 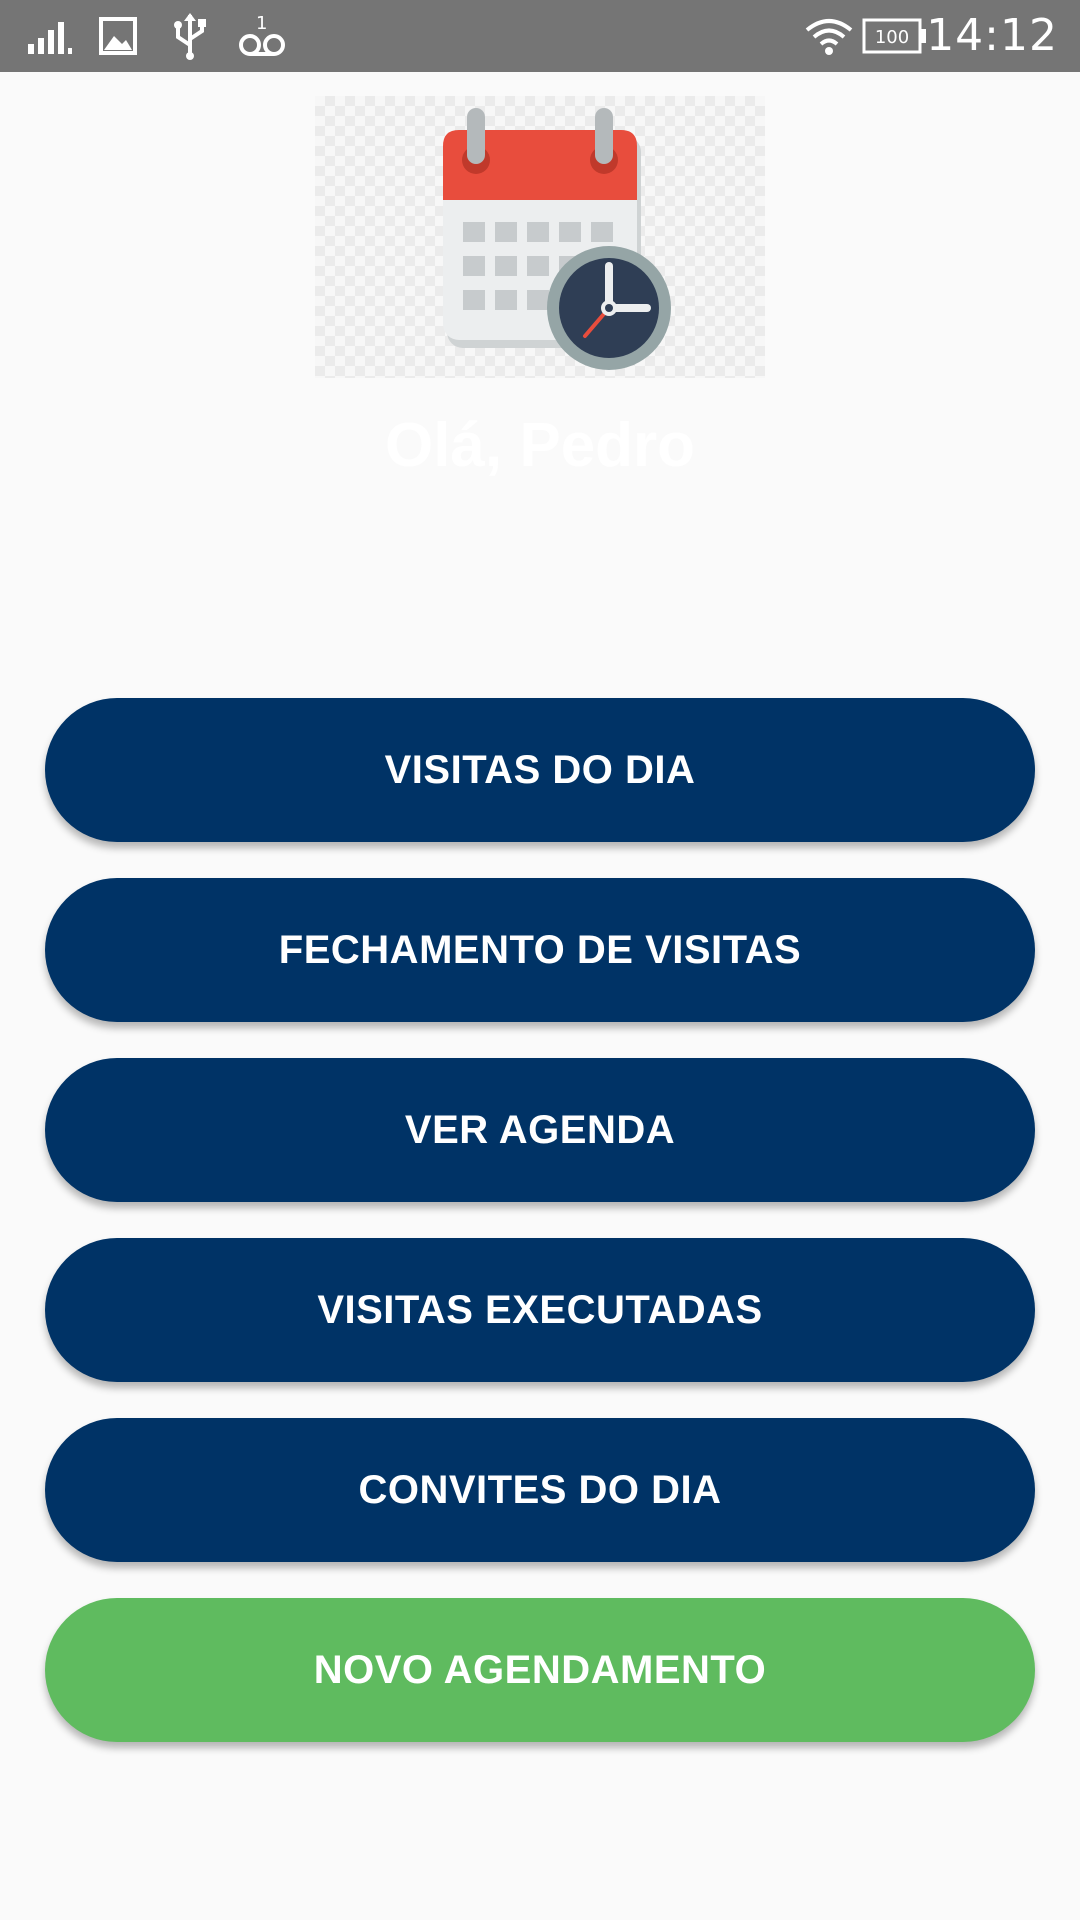 What do you see at coordinates (992, 35) in the screenshot?
I see `status-time: 14:12` at bounding box center [992, 35].